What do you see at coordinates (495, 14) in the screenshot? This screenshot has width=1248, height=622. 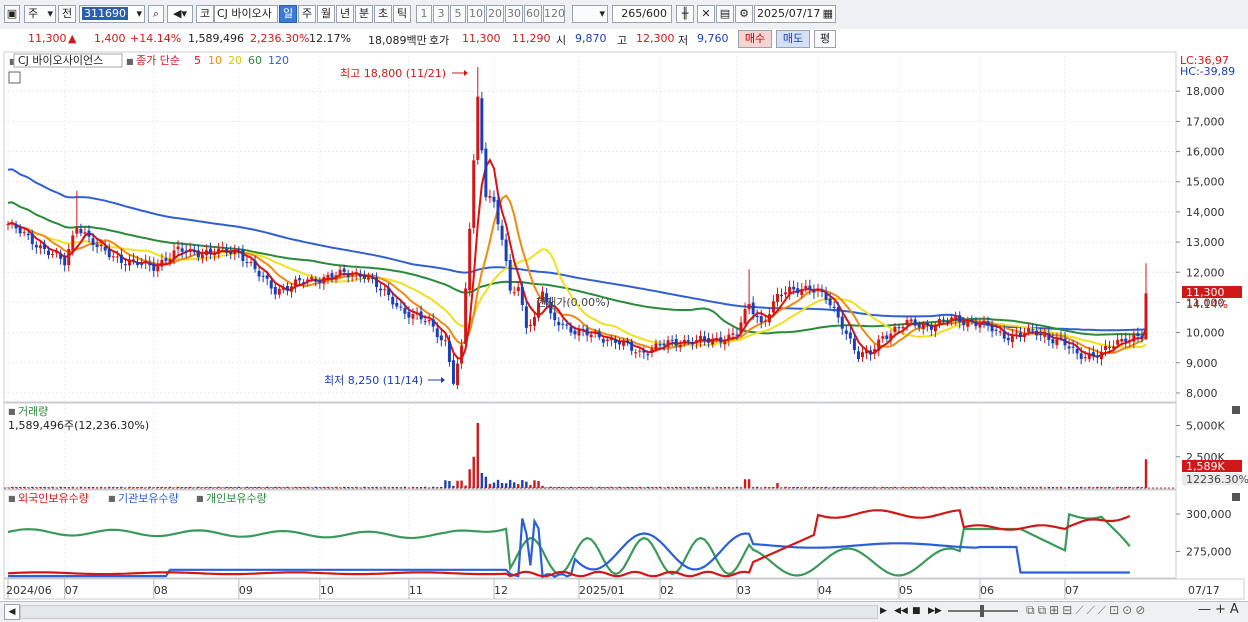 I see `minute-option-20: 20` at bounding box center [495, 14].